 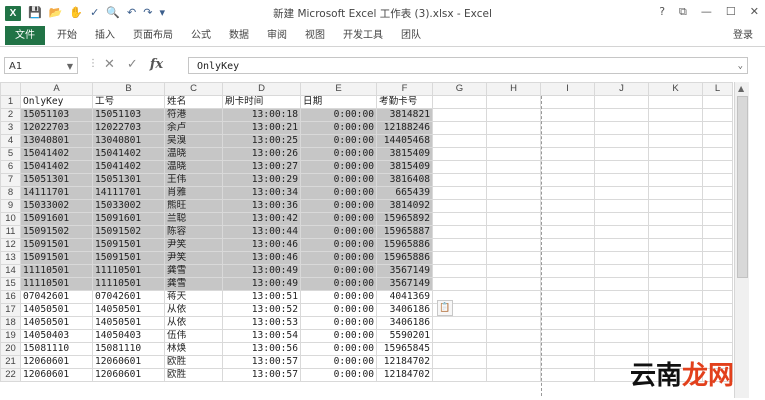 I want to click on column-header: I, so click(x=567, y=89).